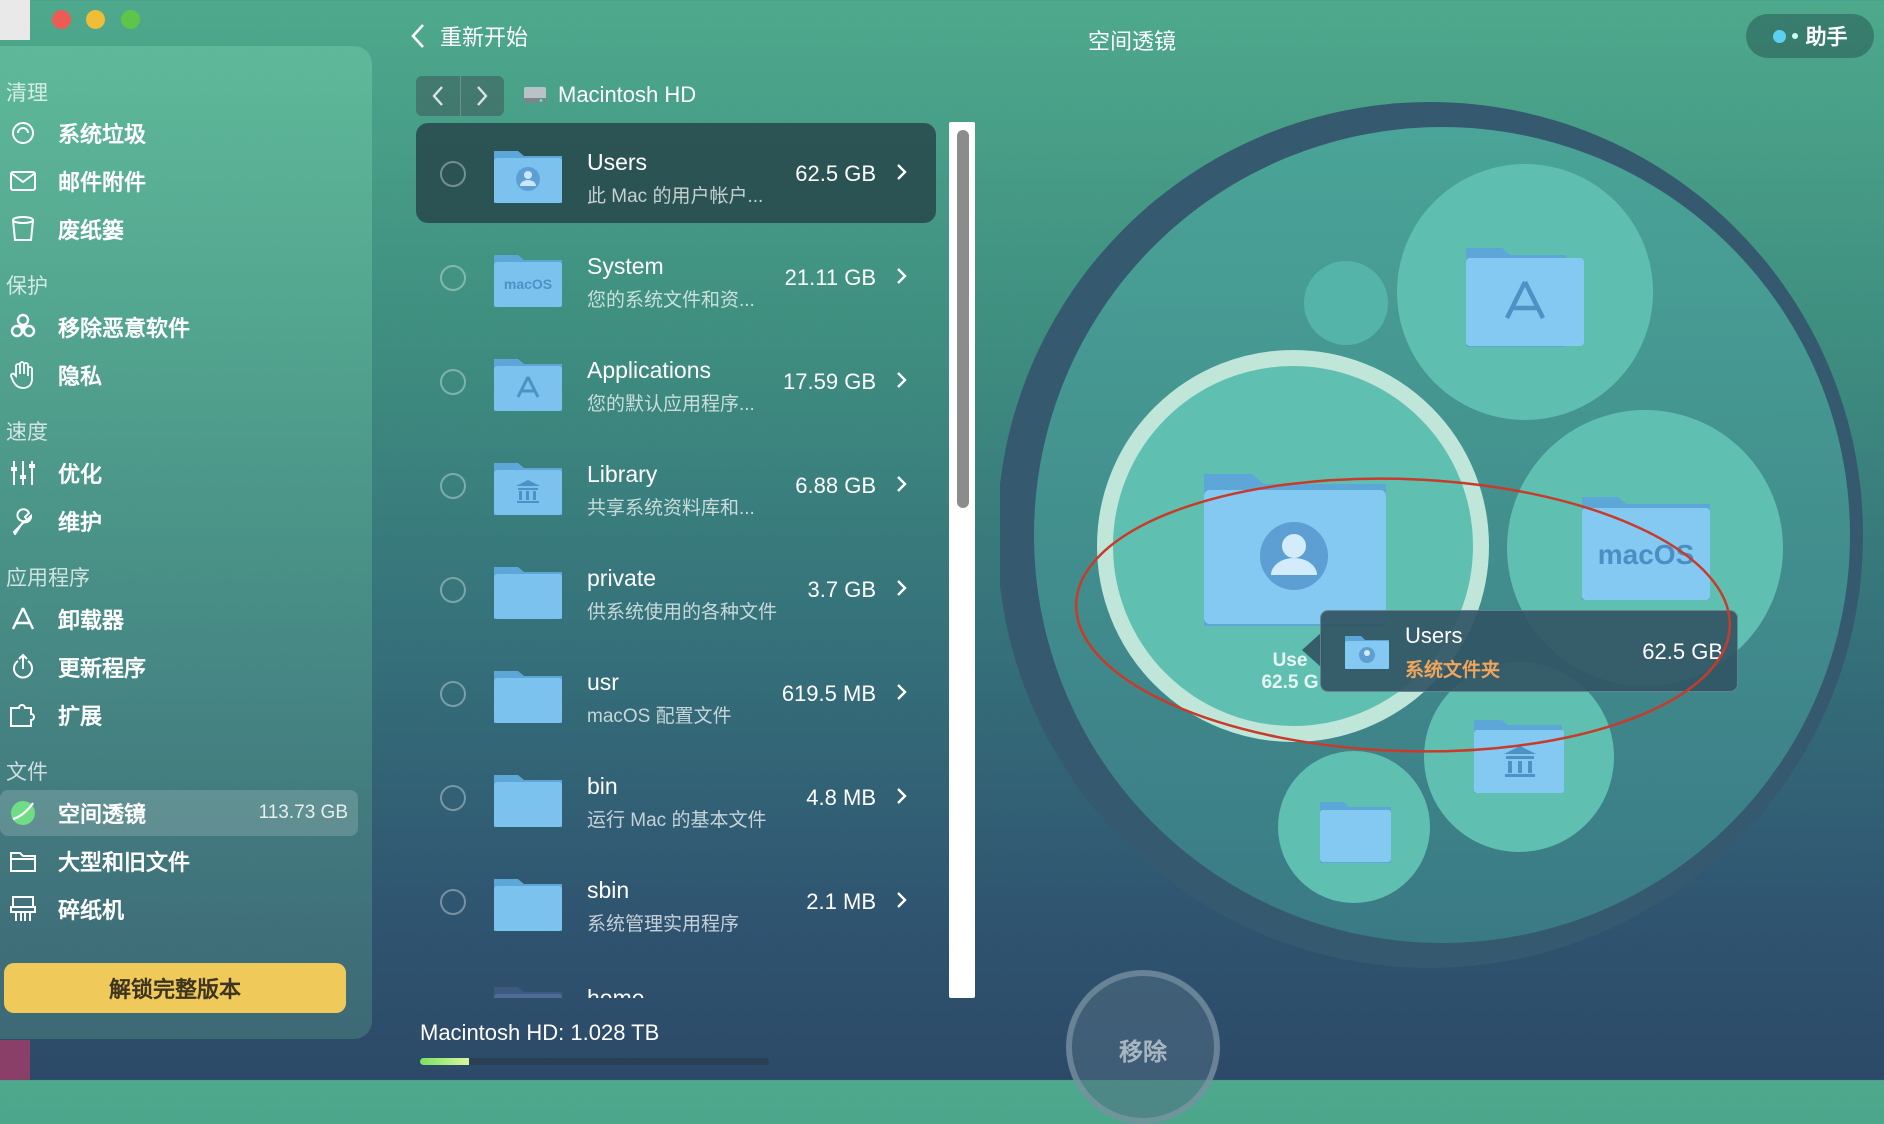 This screenshot has width=1884, height=1124. Describe the element at coordinates (676, 173) in the screenshot. I see `list-item: Users 此 Mac 的用户帐户... 62.5 GB` at that location.